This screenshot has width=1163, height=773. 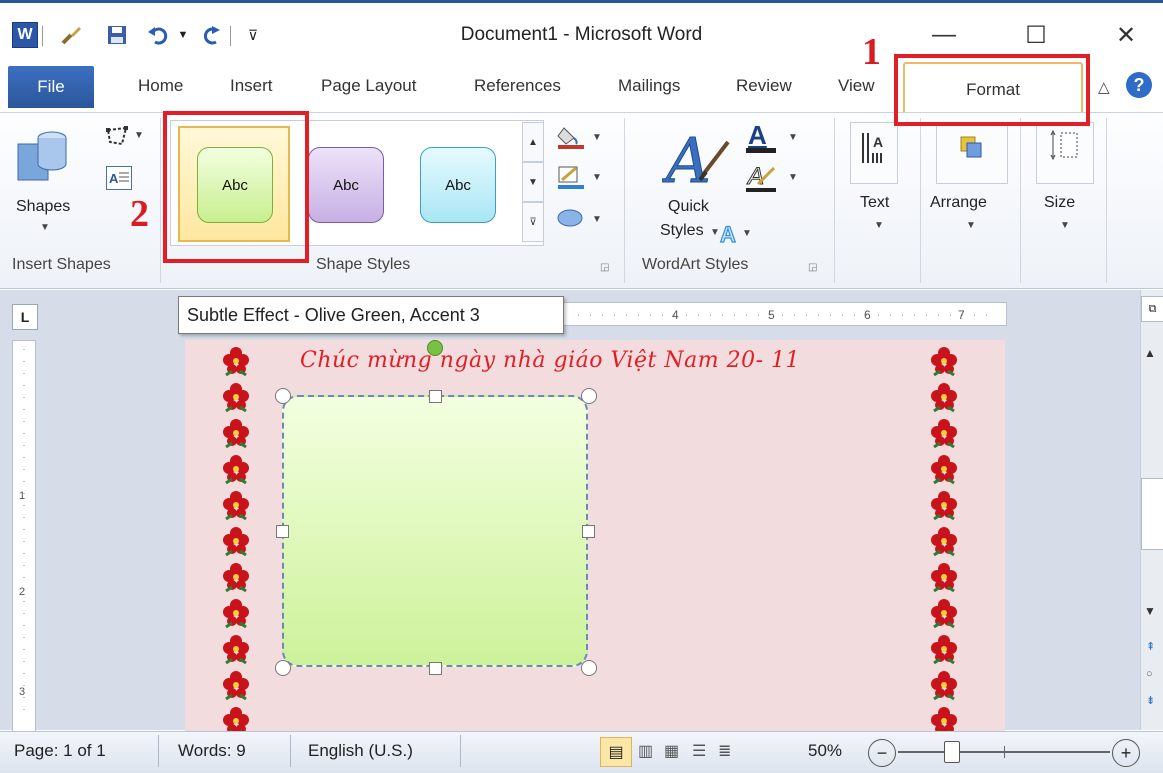 I want to click on previous-page-icon: ⇞, so click(x=1150, y=646).